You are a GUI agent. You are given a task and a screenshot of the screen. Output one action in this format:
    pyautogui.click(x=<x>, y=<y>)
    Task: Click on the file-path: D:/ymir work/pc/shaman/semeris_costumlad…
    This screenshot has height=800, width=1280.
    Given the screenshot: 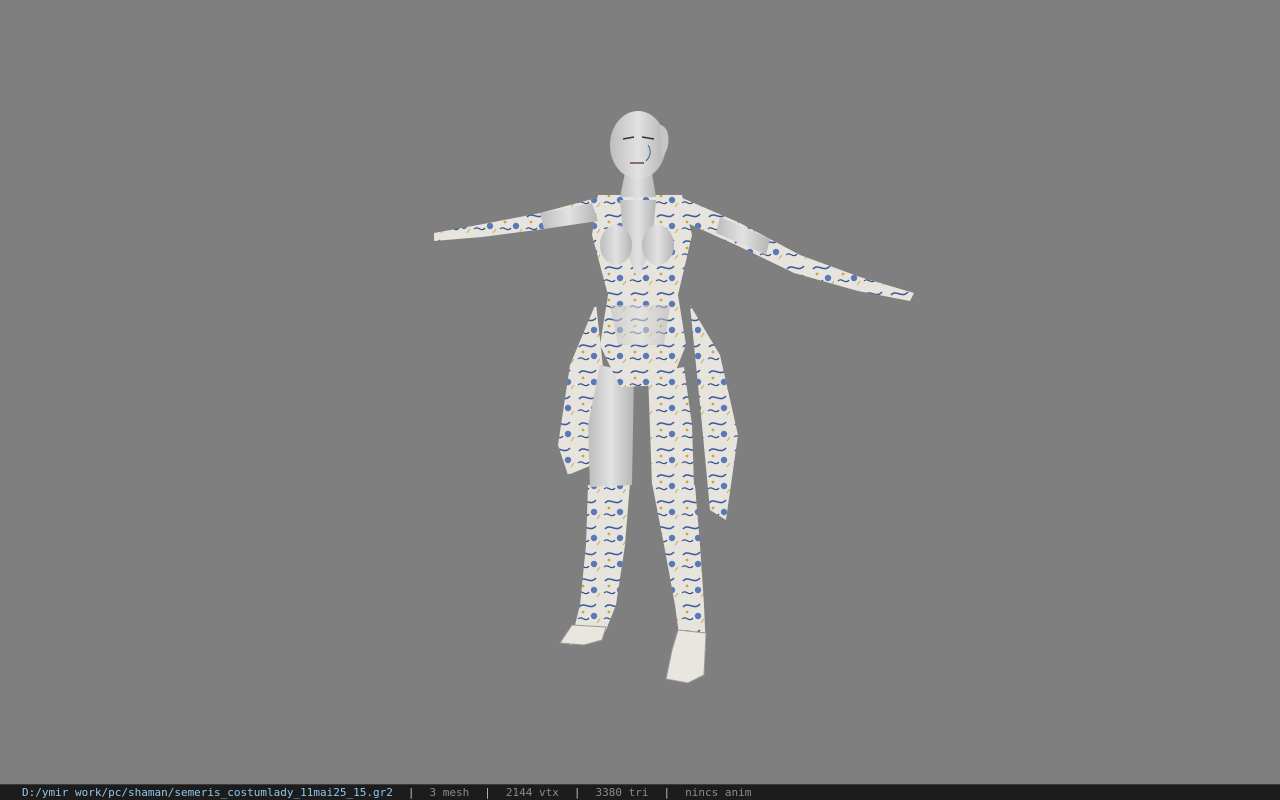 What is the action you would take?
    pyautogui.click(x=207, y=792)
    